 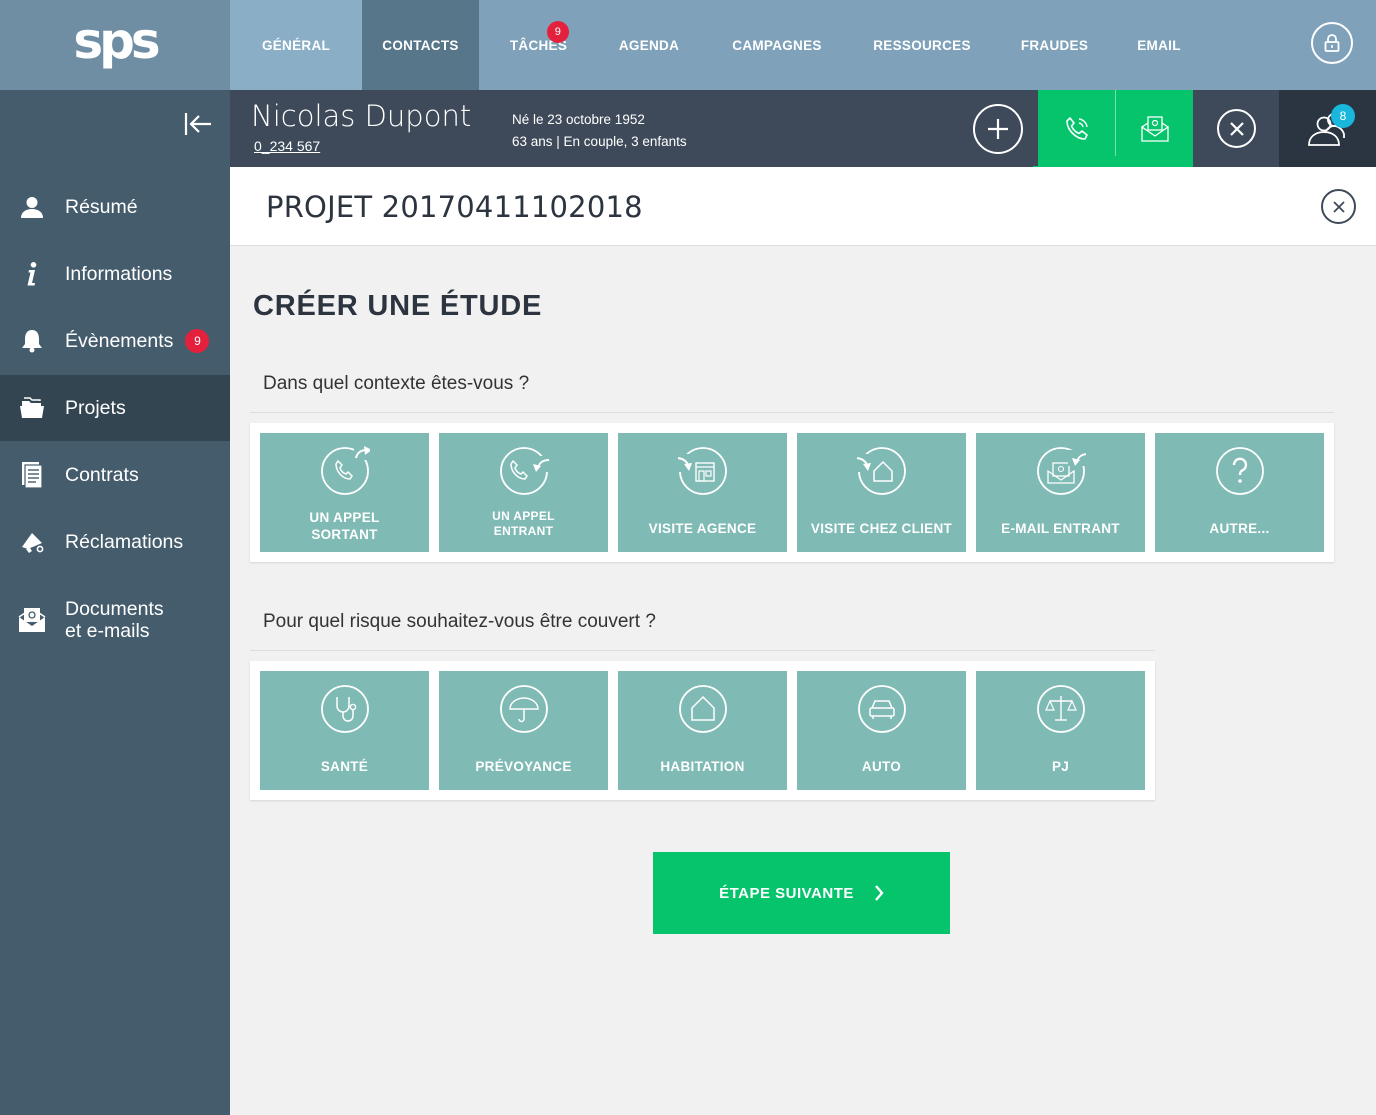 I want to click on question-icon, so click(x=1239, y=471).